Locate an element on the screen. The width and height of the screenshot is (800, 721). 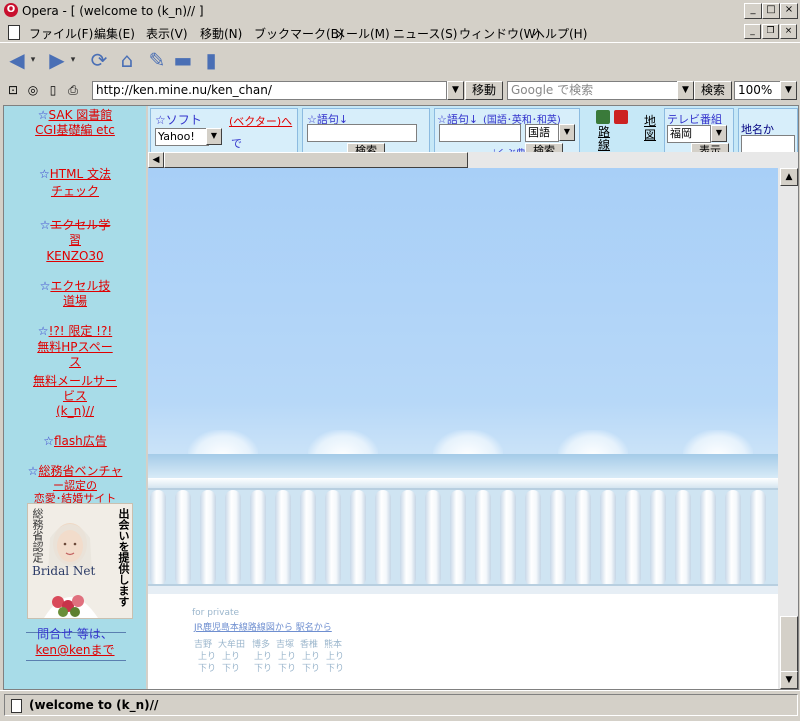
go-button: 移動 is located at coordinates (484, 90).